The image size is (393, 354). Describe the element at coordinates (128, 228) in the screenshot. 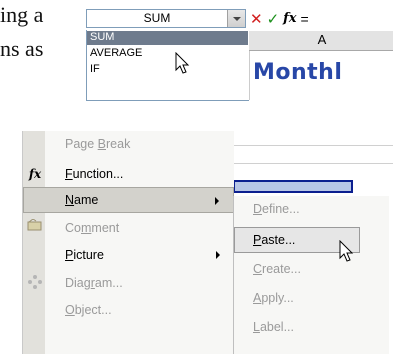

I see `menu-item-comment: Comment` at that location.